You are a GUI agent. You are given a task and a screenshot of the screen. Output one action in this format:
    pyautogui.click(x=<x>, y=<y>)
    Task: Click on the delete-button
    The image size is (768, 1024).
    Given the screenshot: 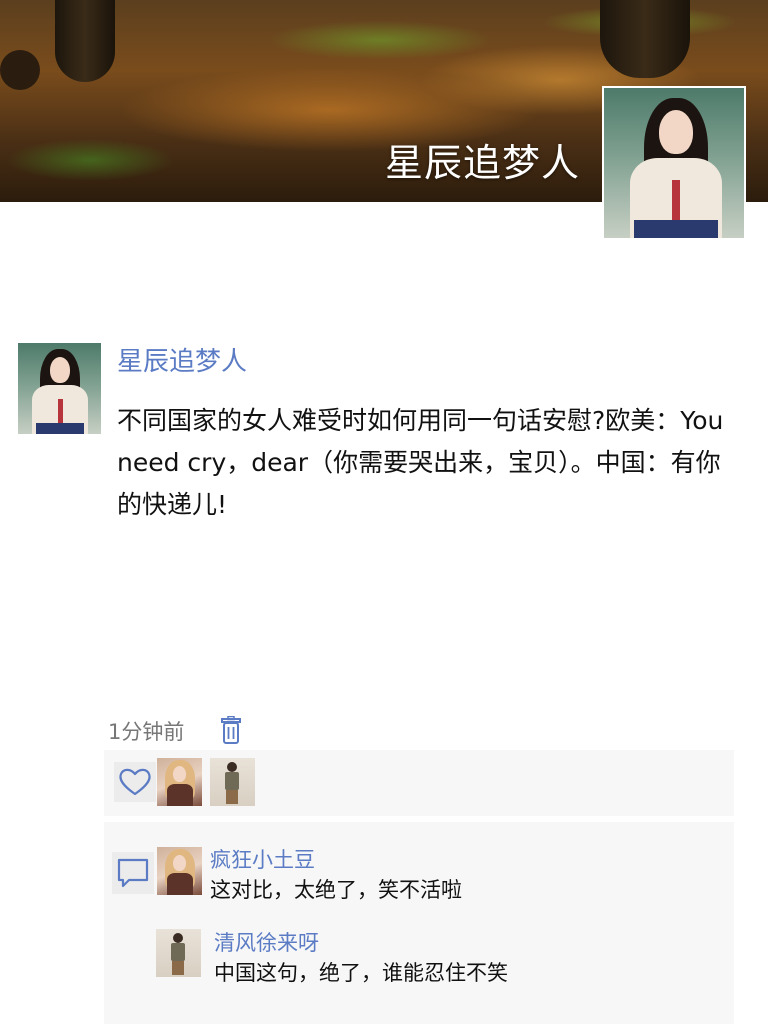 What is the action you would take?
    pyautogui.click(x=231, y=730)
    